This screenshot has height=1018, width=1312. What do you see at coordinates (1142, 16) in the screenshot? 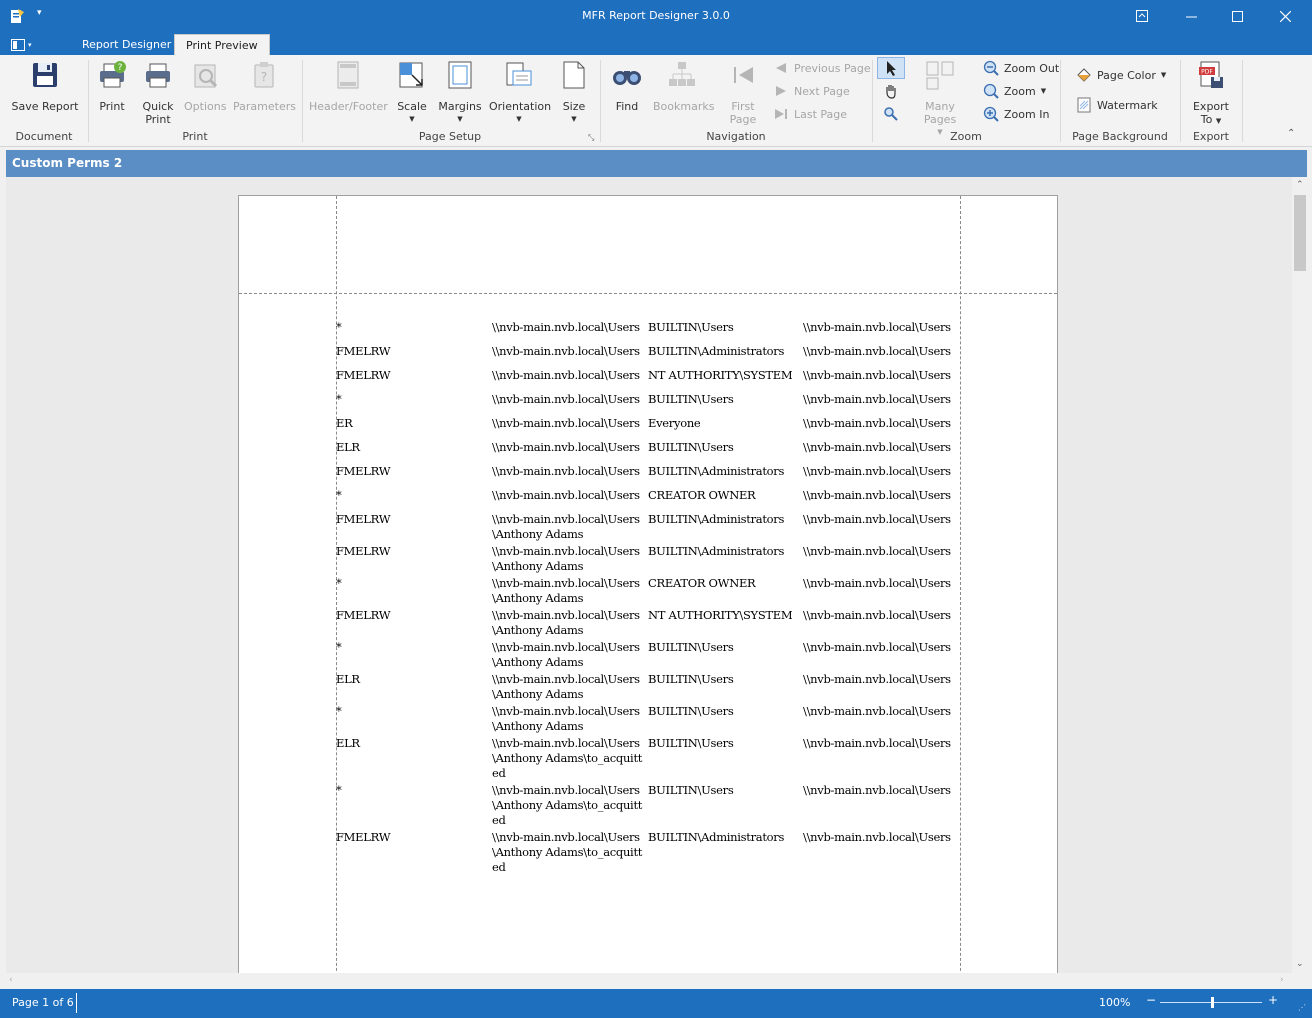
I see `restore-ribbon-icon` at bounding box center [1142, 16].